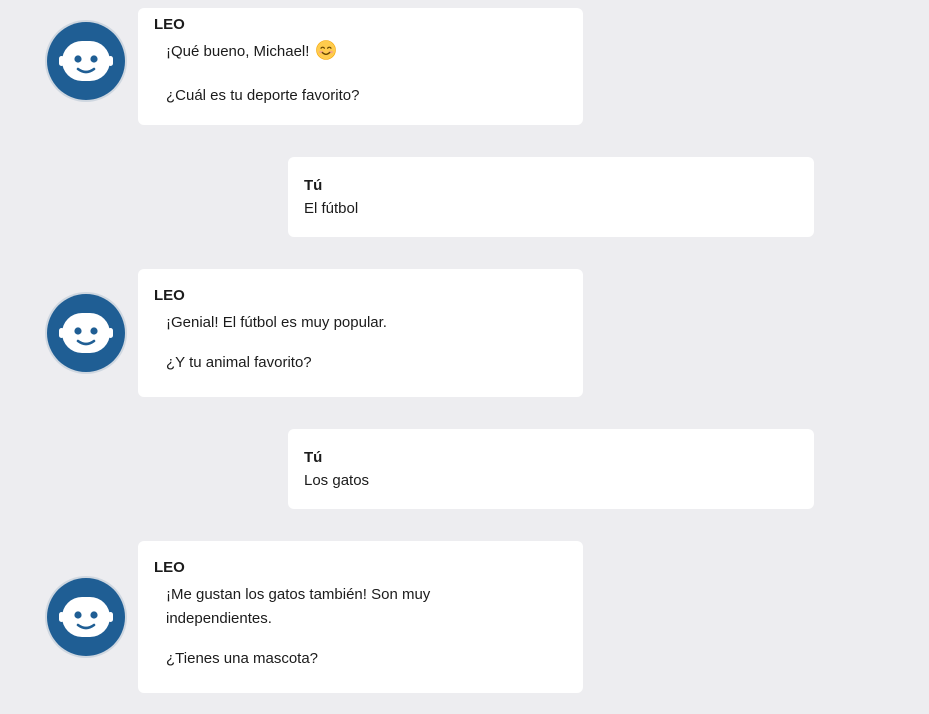  I want to click on message-paragraph: ¿Y tu animal favorito?, so click(239, 362).